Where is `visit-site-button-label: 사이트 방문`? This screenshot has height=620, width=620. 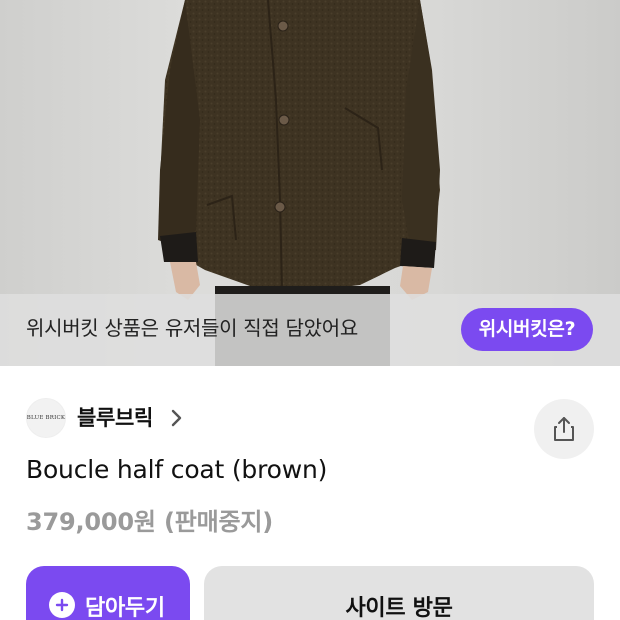
visit-site-button-label: 사이트 방문 is located at coordinates (399, 608).